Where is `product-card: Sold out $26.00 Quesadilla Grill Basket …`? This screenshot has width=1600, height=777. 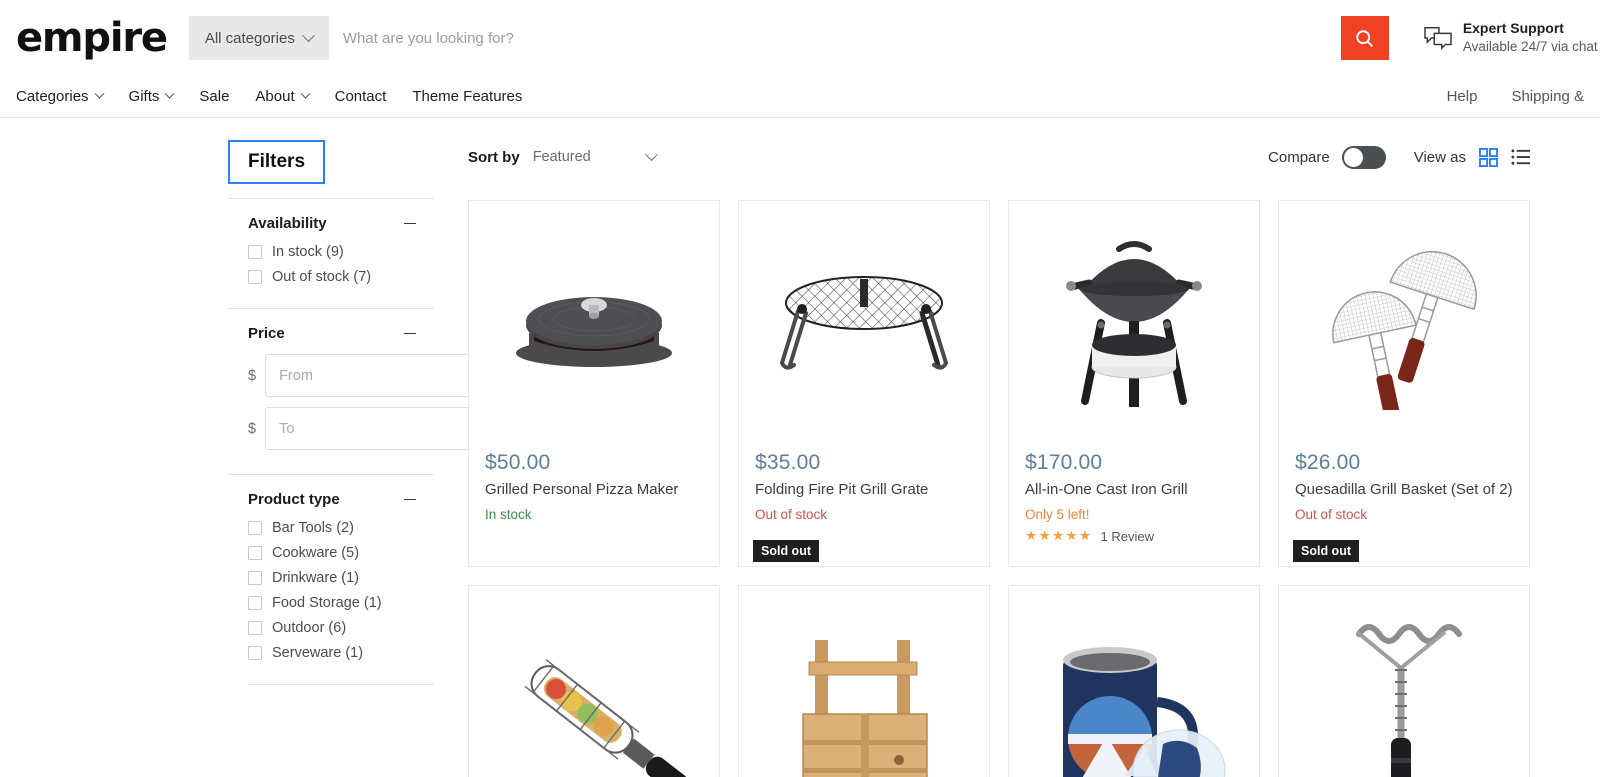 product-card: Sold out $26.00 Quesadilla Grill Basket … is located at coordinates (1404, 383).